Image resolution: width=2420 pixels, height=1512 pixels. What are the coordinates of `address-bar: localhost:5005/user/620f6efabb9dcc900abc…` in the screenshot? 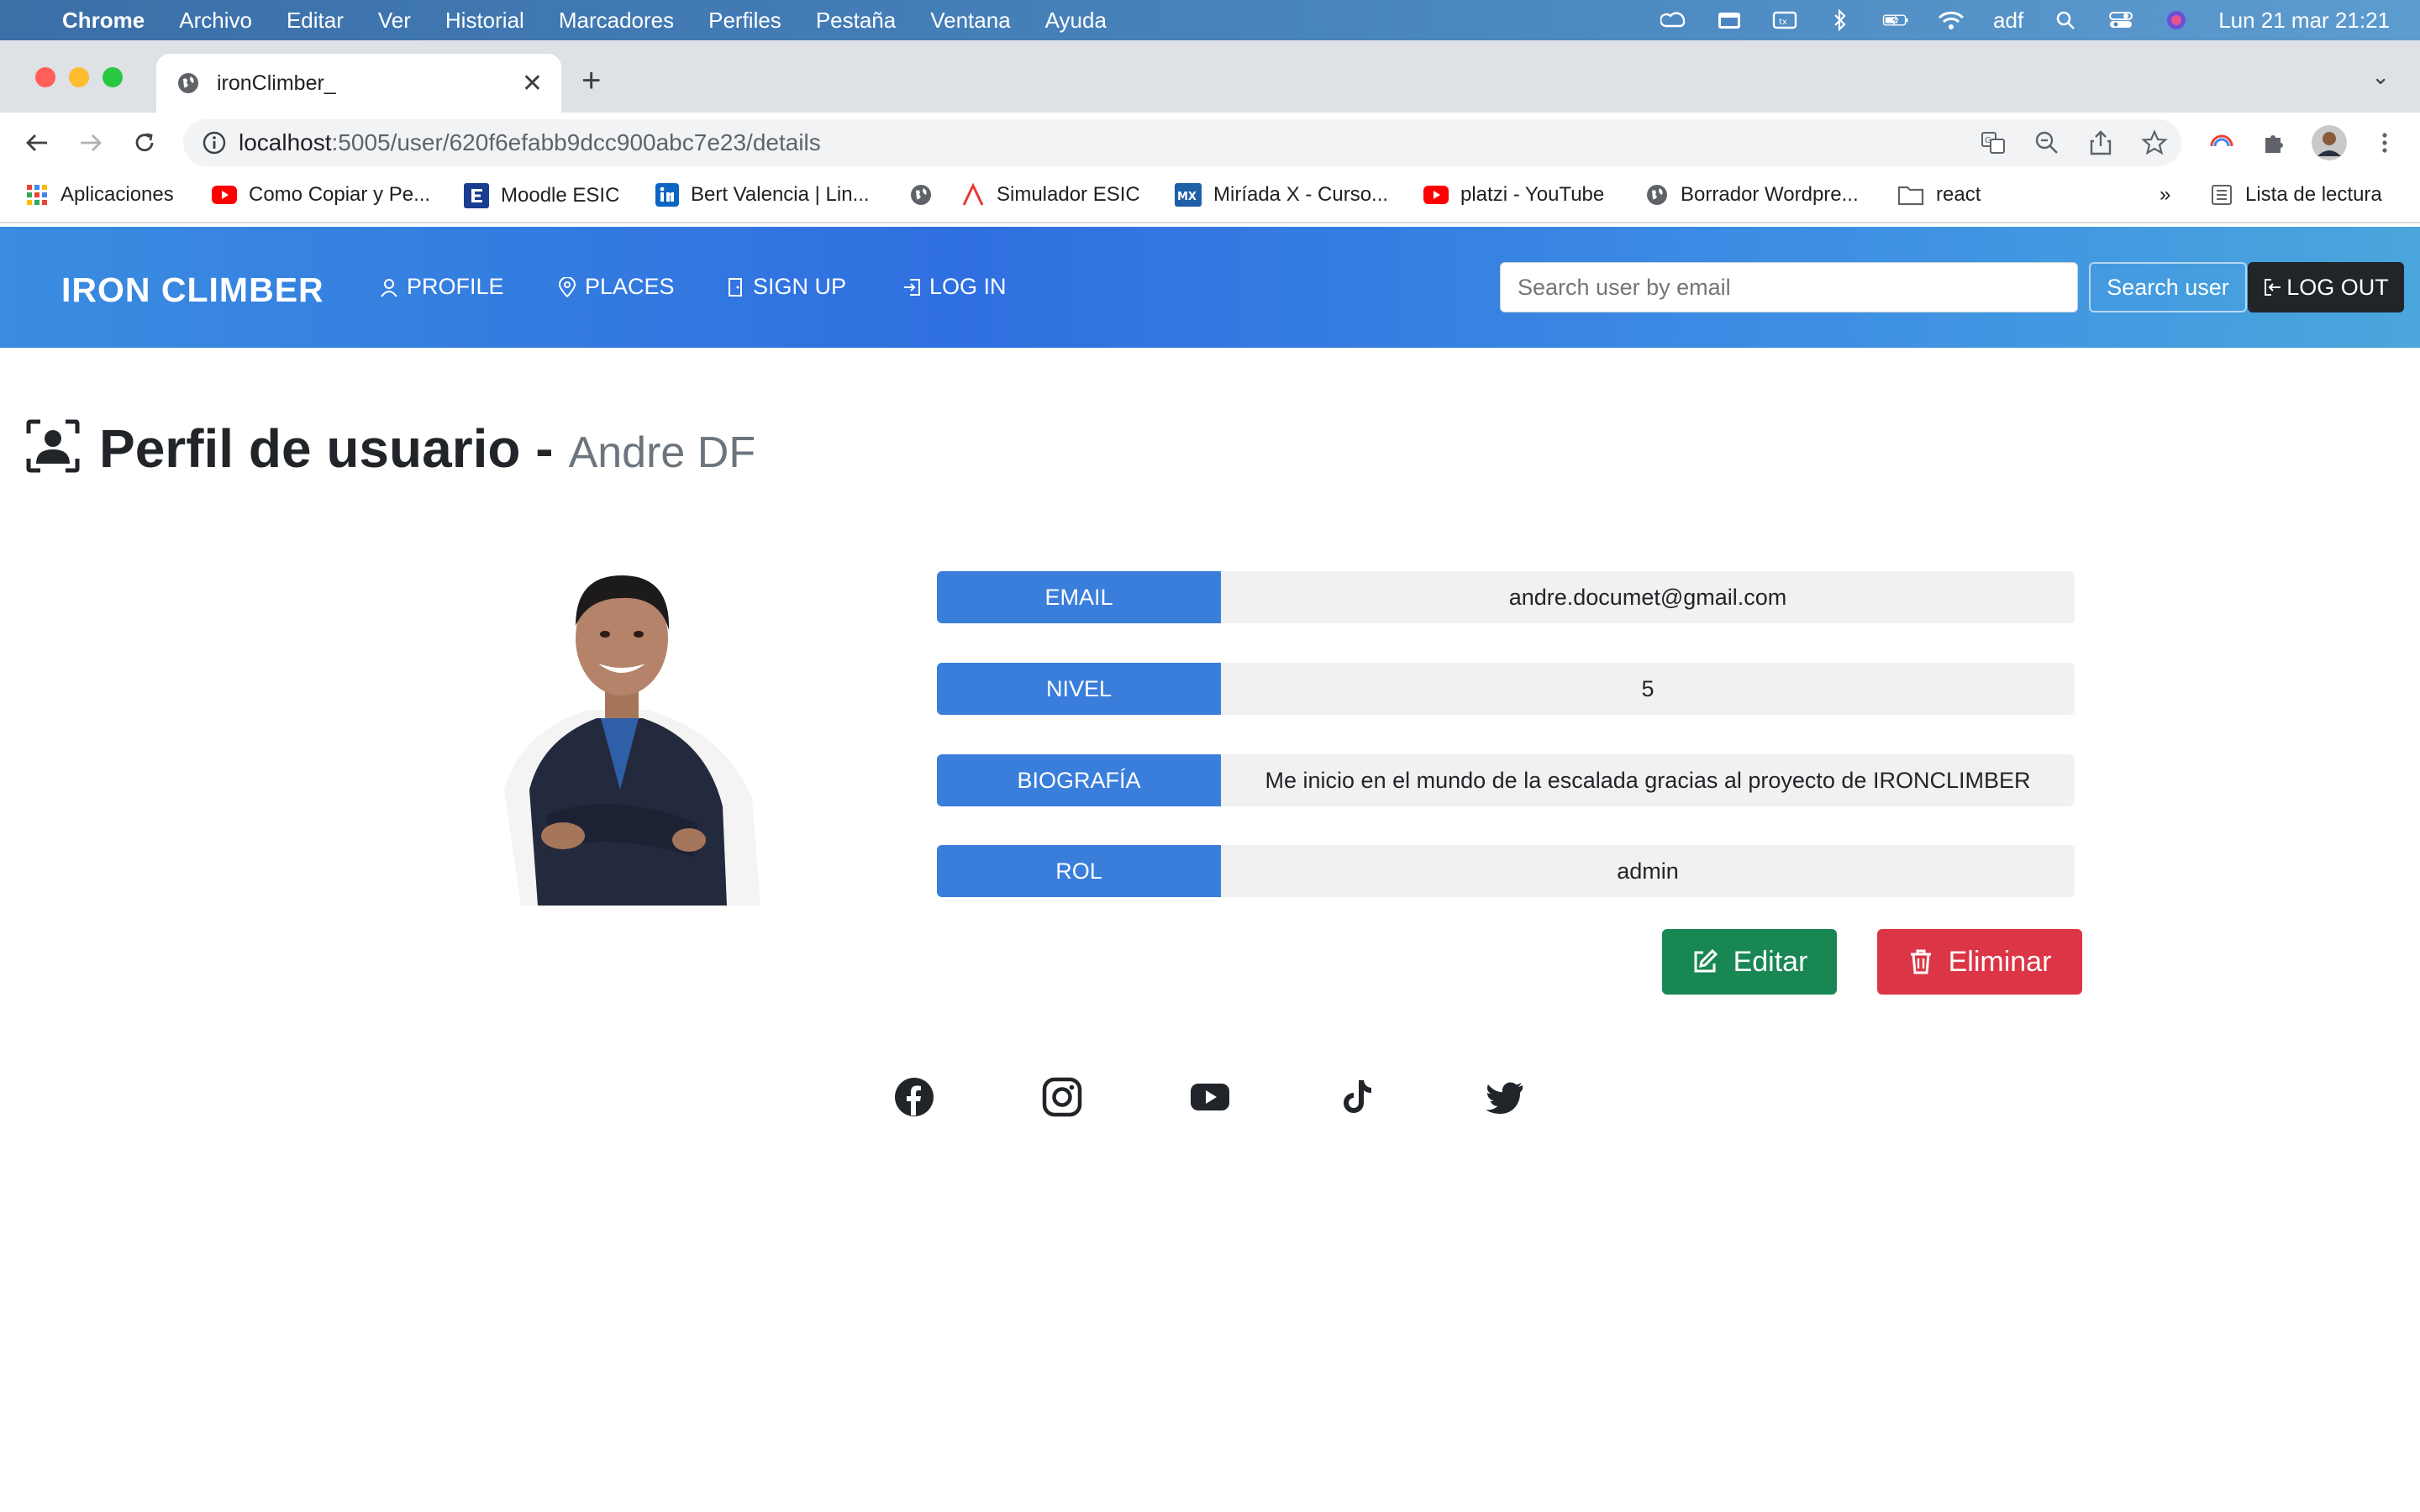 It's located at (1182, 142).